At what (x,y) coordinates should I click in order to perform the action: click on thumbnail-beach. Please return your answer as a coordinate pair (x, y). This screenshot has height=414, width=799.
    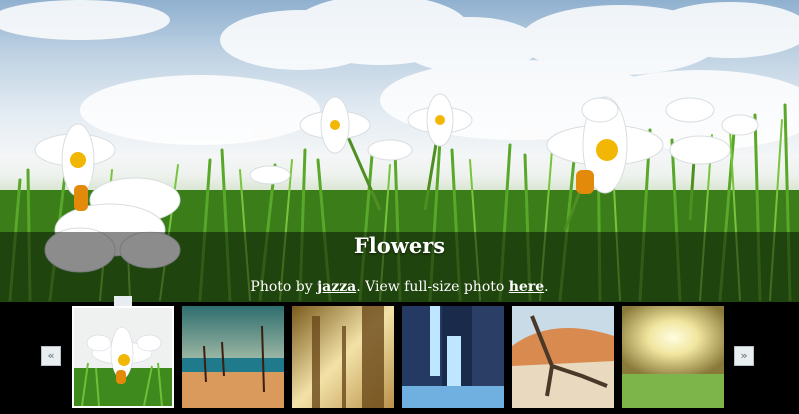
    Looking at the image, I should click on (233, 357).